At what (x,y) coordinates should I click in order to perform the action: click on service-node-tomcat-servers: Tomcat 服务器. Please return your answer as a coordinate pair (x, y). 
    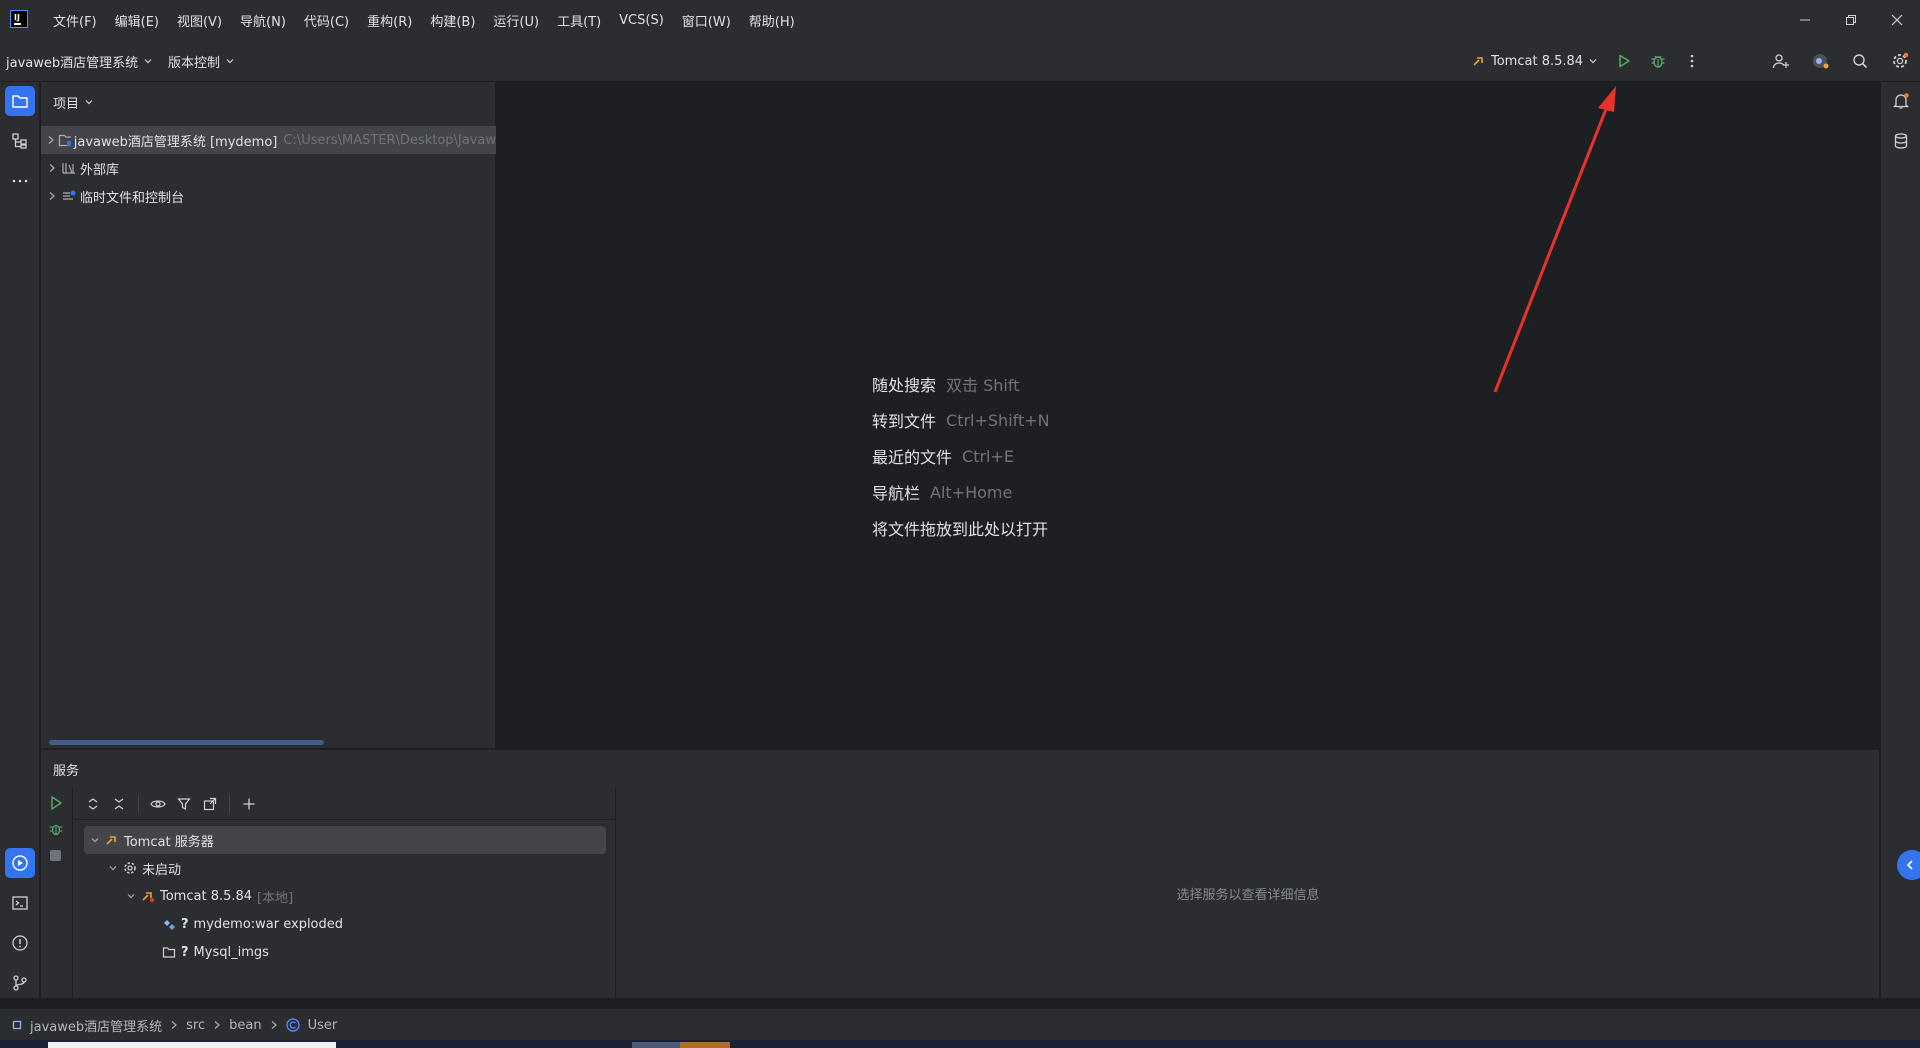
    Looking at the image, I should click on (345, 840).